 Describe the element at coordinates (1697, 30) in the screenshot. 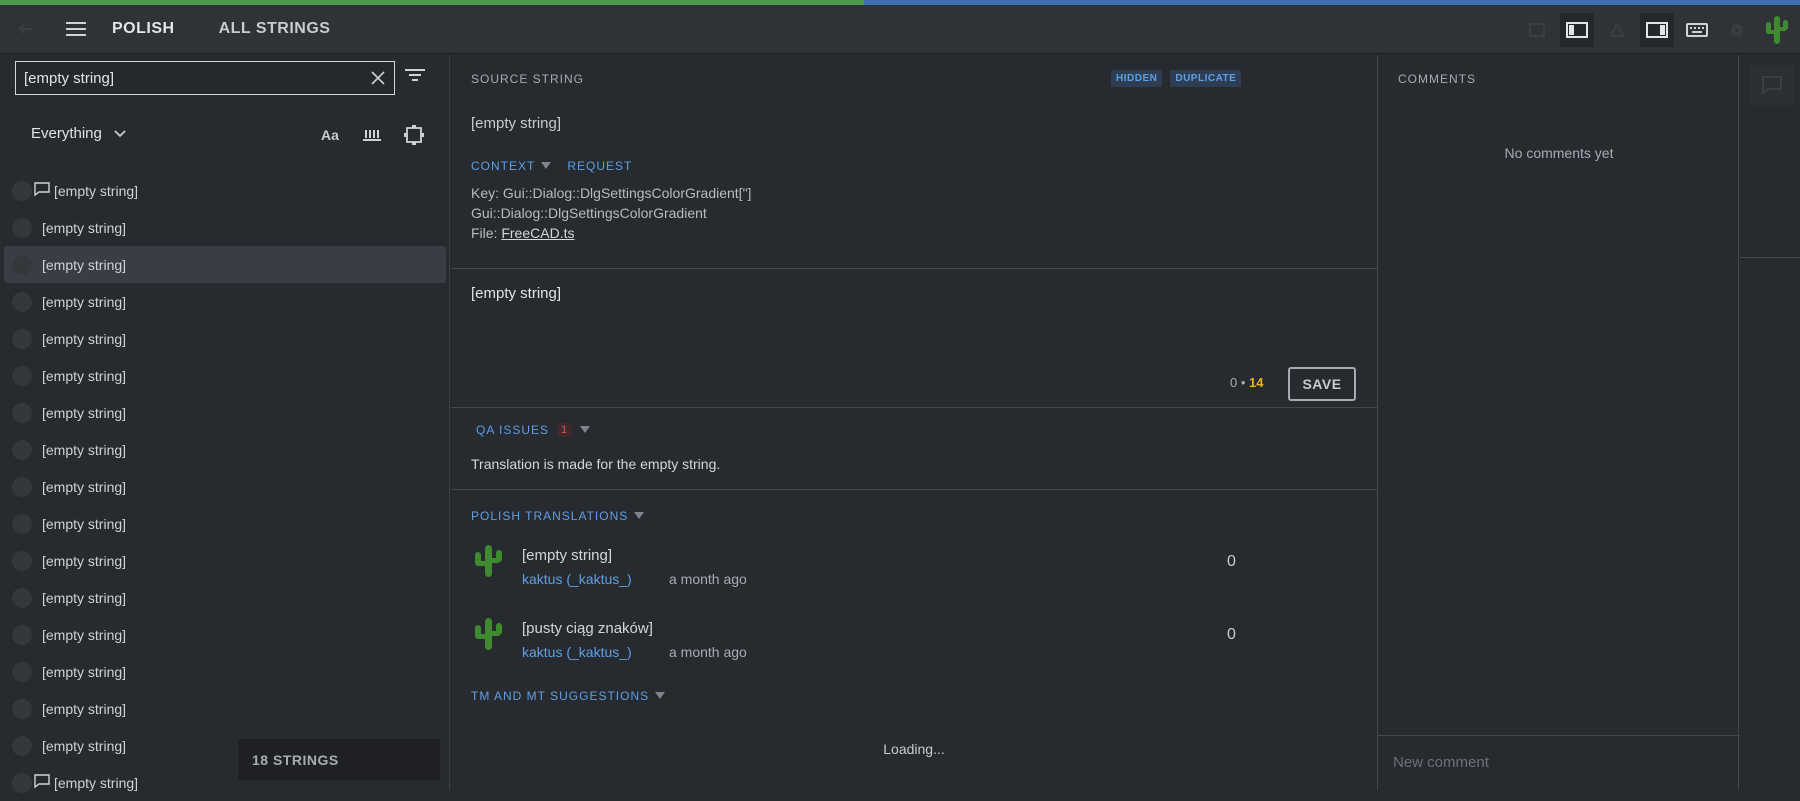

I see `keyboard-icon` at that location.